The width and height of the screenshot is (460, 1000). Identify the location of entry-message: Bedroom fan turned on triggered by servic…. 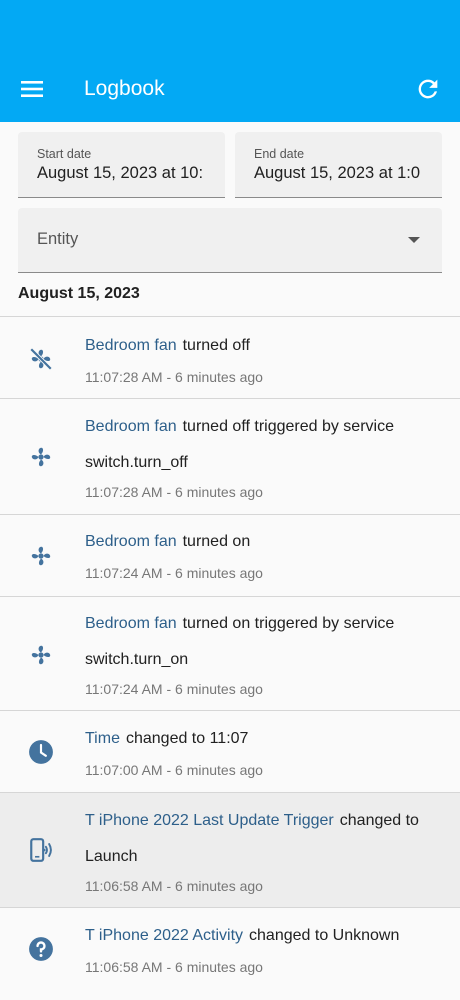
(264, 642).